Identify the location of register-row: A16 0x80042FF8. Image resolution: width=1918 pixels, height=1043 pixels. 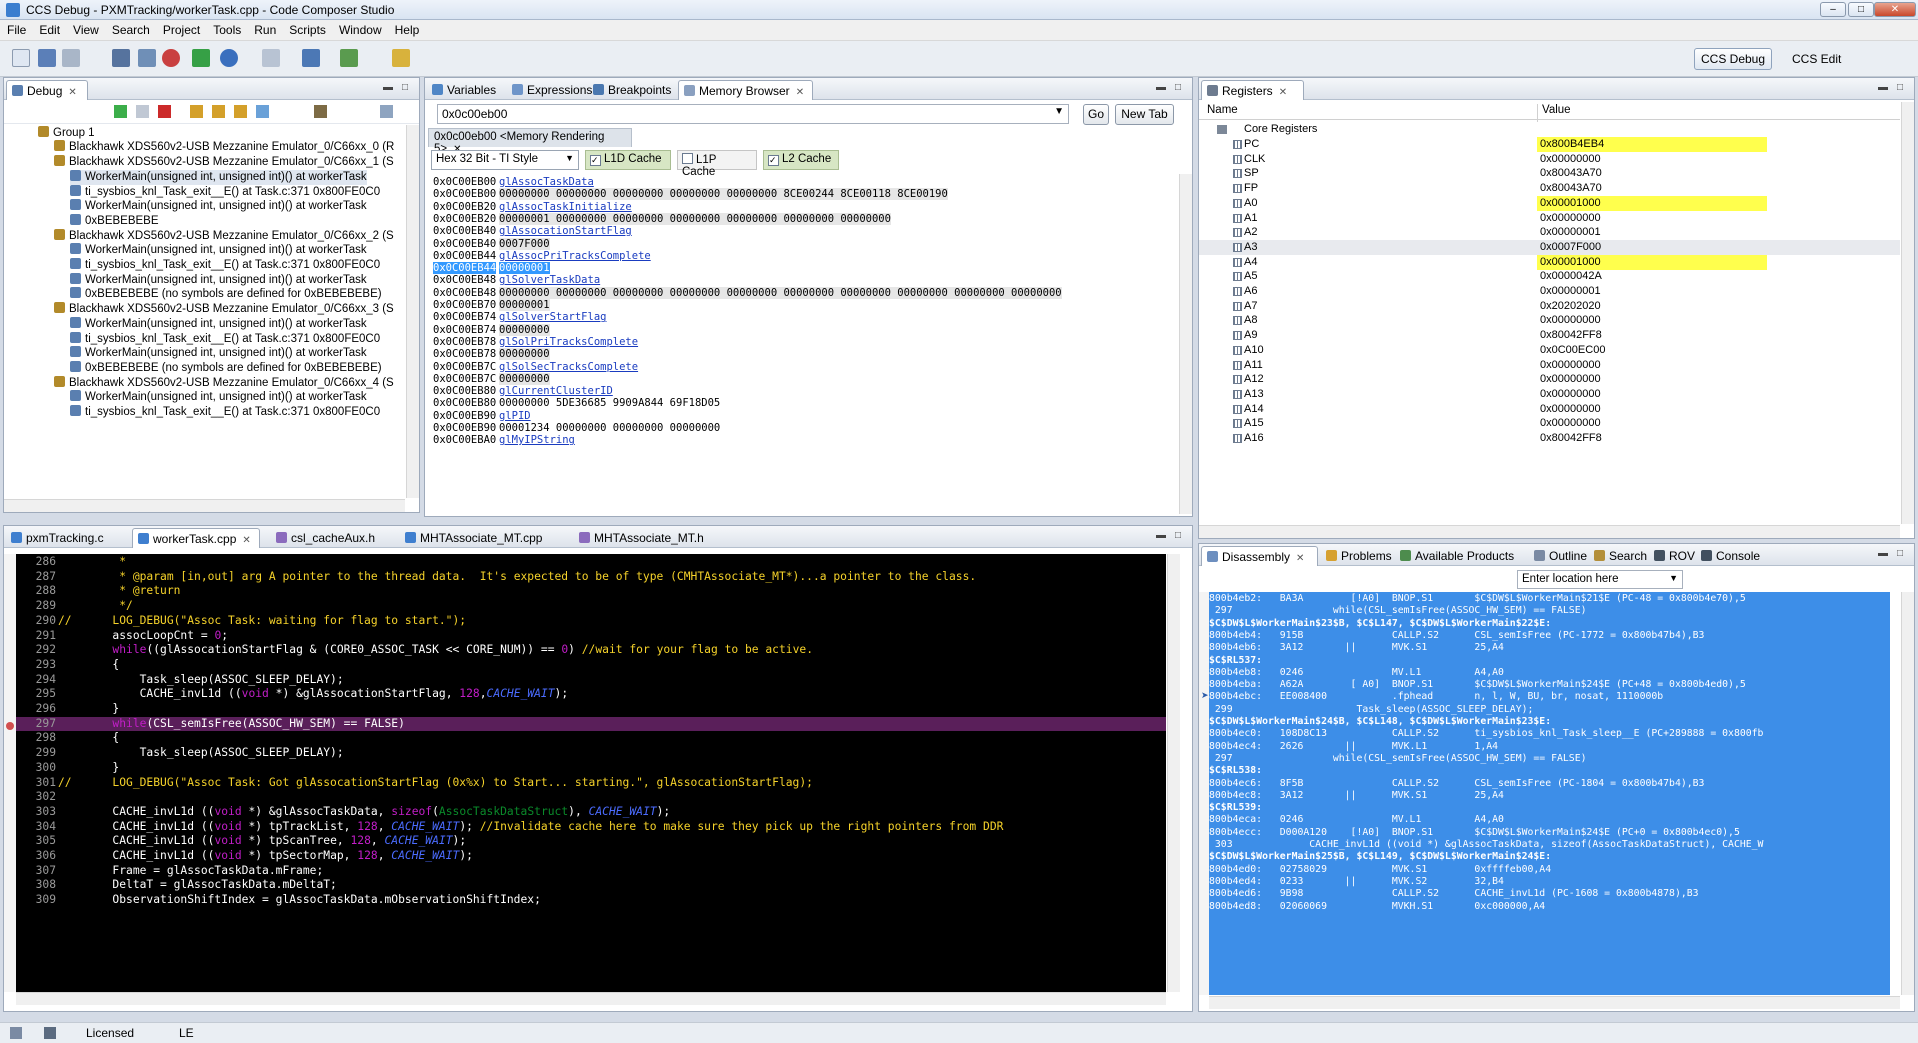
(1549, 438).